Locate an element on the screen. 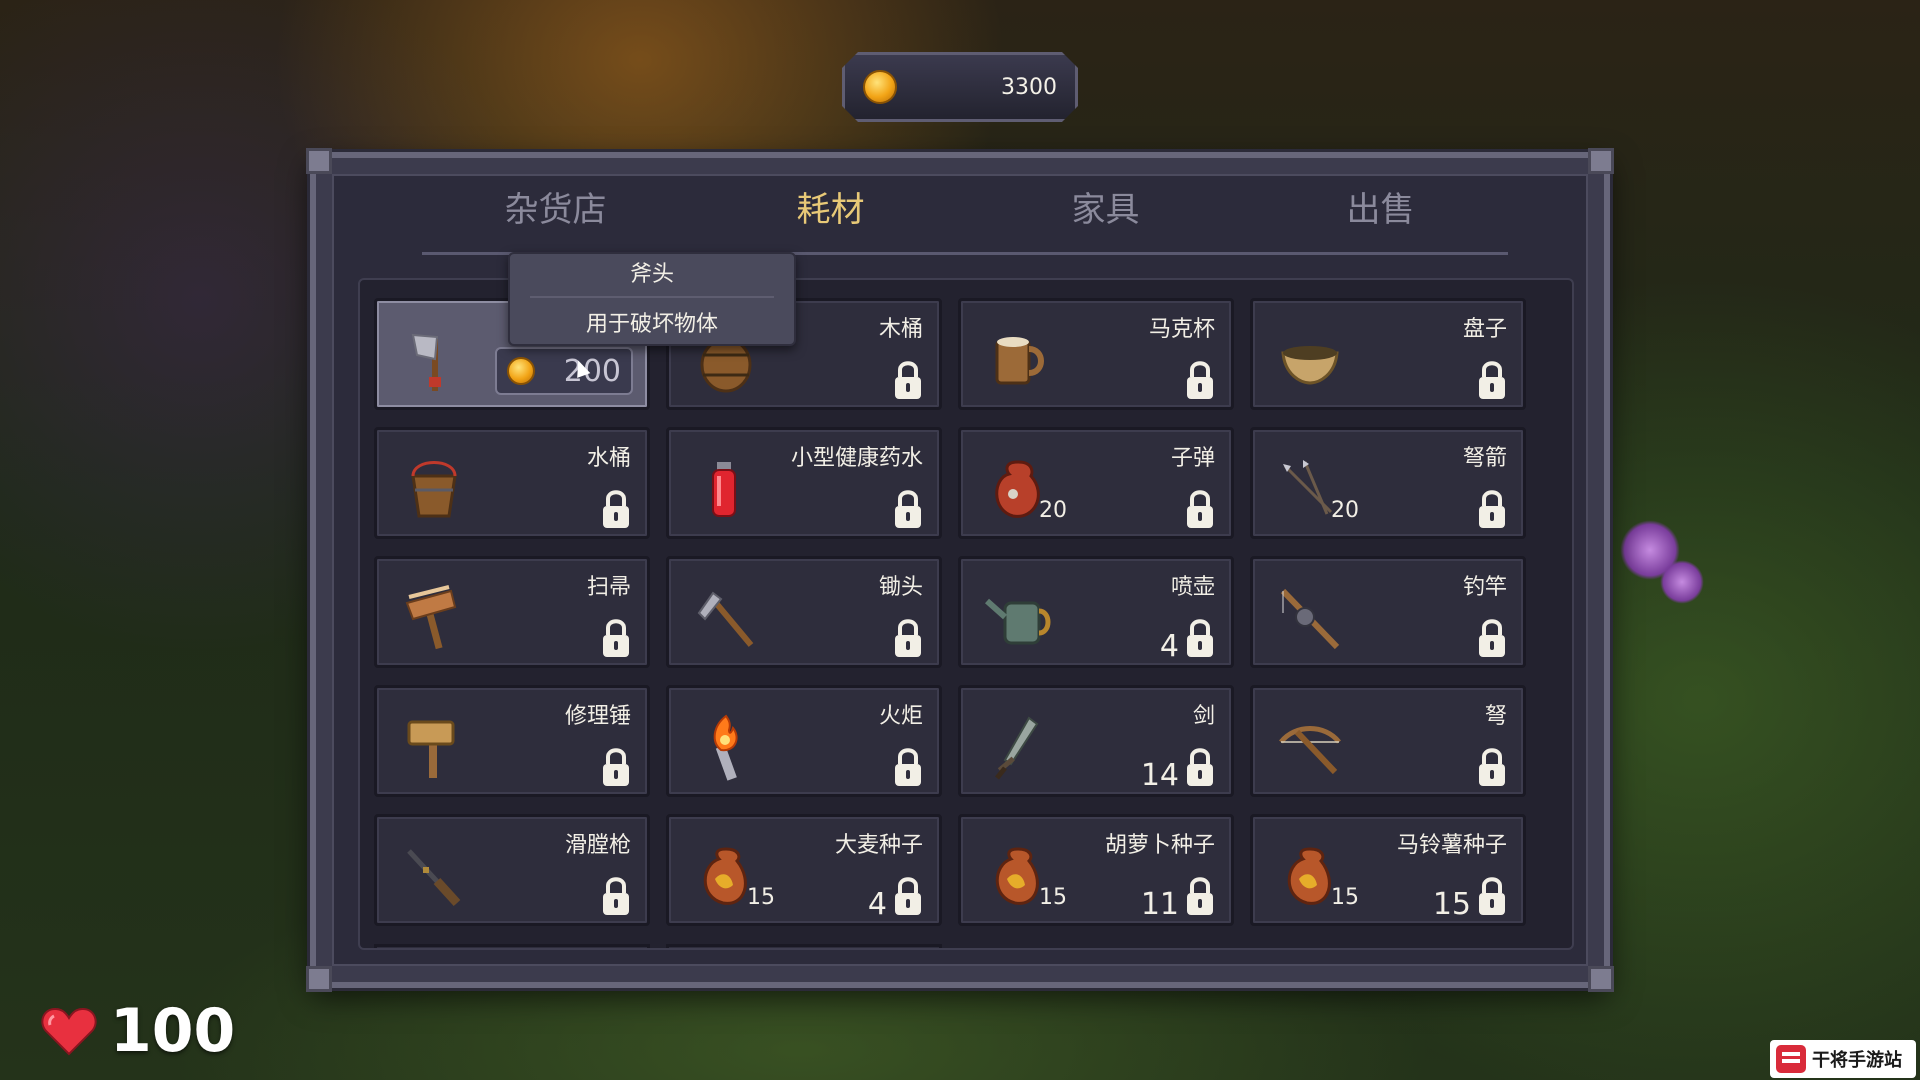  health-display: 100 is located at coordinates (137, 1031).